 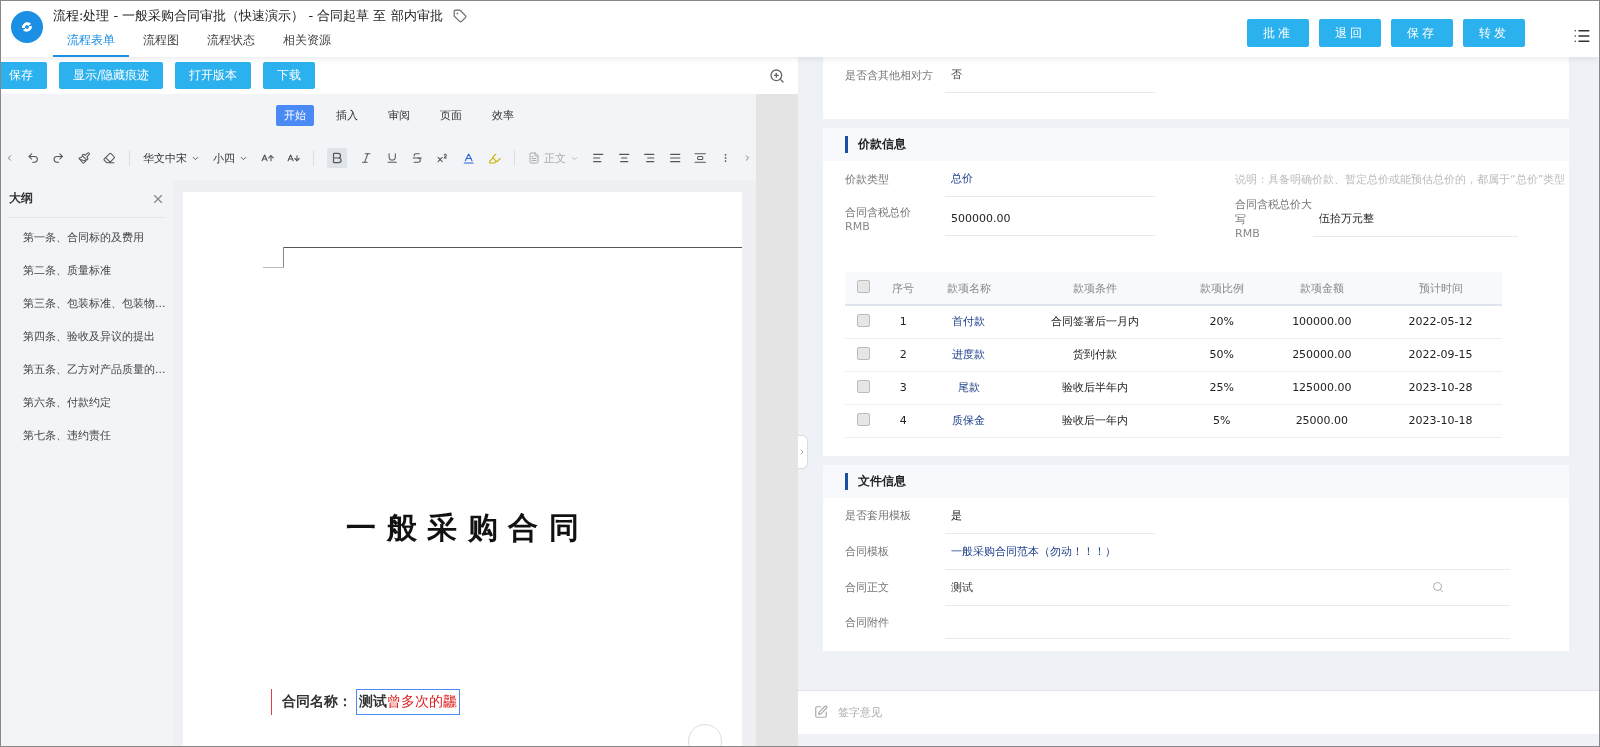 What do you see at coordinates (675, 158) in the screenshot?
I see `justify-icon` at bounding box center [675, 158].